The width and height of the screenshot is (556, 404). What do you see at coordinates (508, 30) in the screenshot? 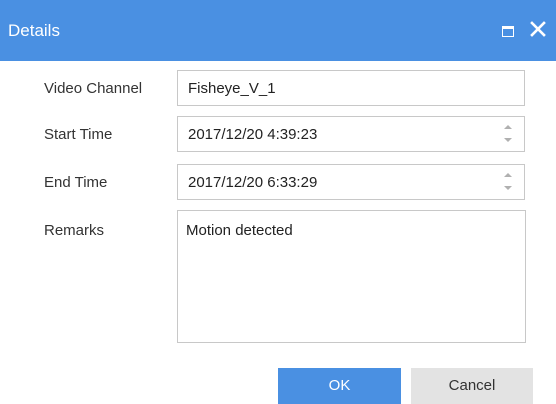
I see `maximize-icon` at bounding box center [508, 30].